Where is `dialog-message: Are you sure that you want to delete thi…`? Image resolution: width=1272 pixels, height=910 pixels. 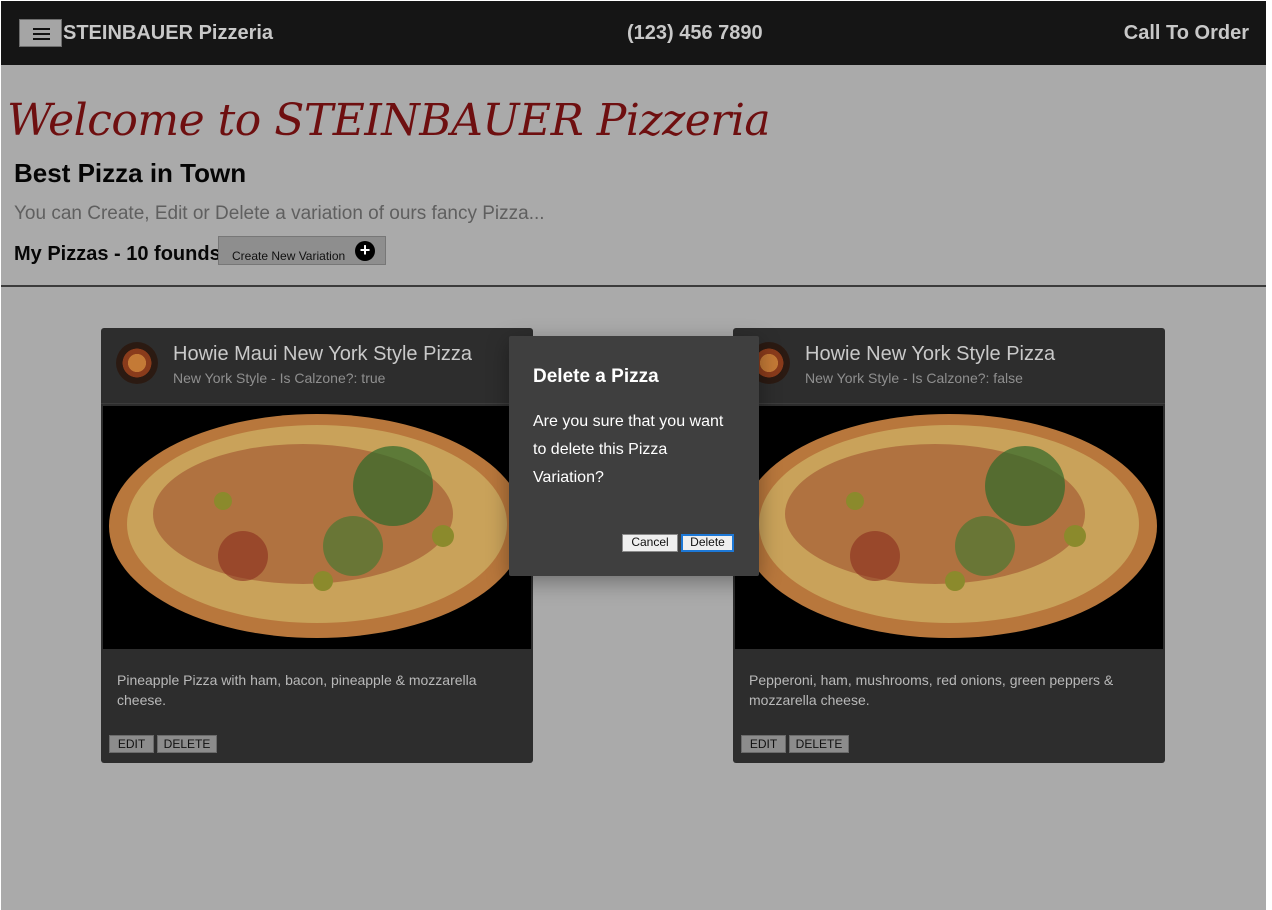 dialog-message: Are you sure that you want to delete thi… is located at coordinates (628, 449).